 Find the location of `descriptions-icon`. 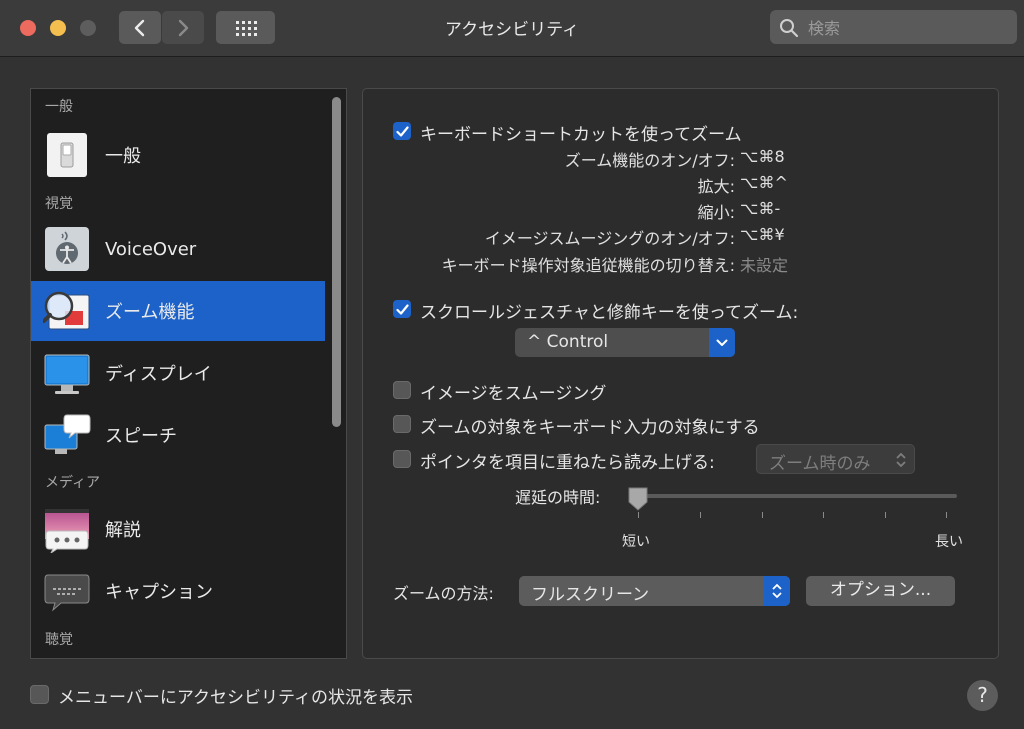

descriptions-icon is located at coordinates (67, 530).